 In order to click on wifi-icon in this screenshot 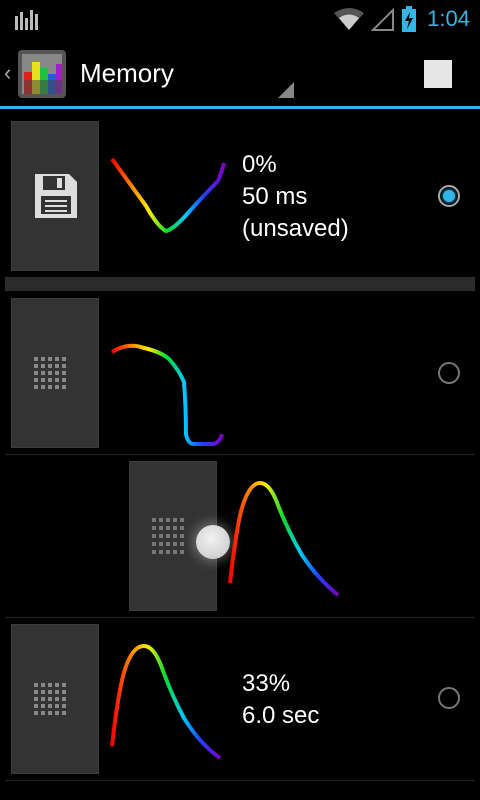, I will do `click(349, 19)`.